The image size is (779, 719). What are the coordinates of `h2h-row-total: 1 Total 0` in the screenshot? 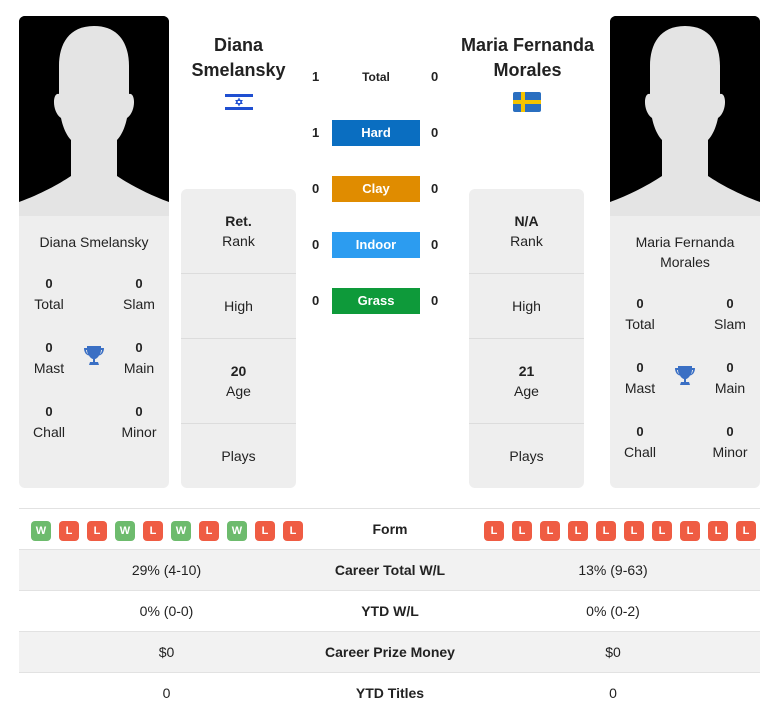 It's located at (375, 77).